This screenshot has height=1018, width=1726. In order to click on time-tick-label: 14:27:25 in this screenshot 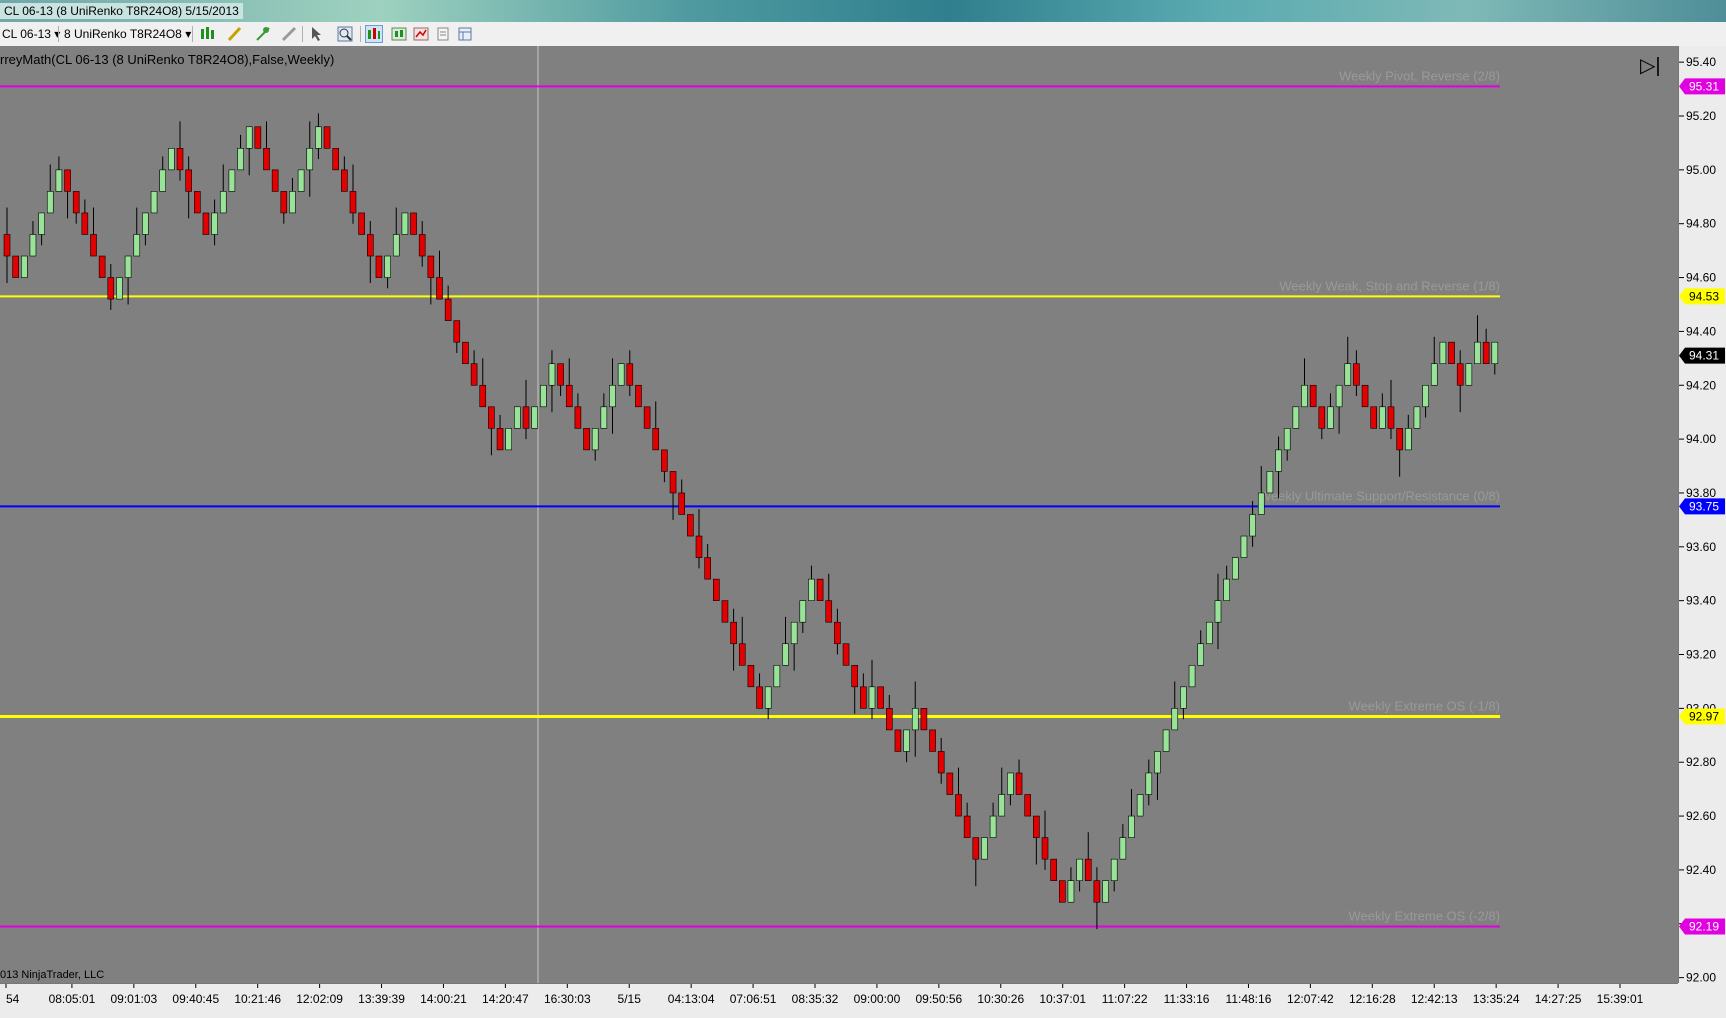, I will do `click(1558, 999)`.